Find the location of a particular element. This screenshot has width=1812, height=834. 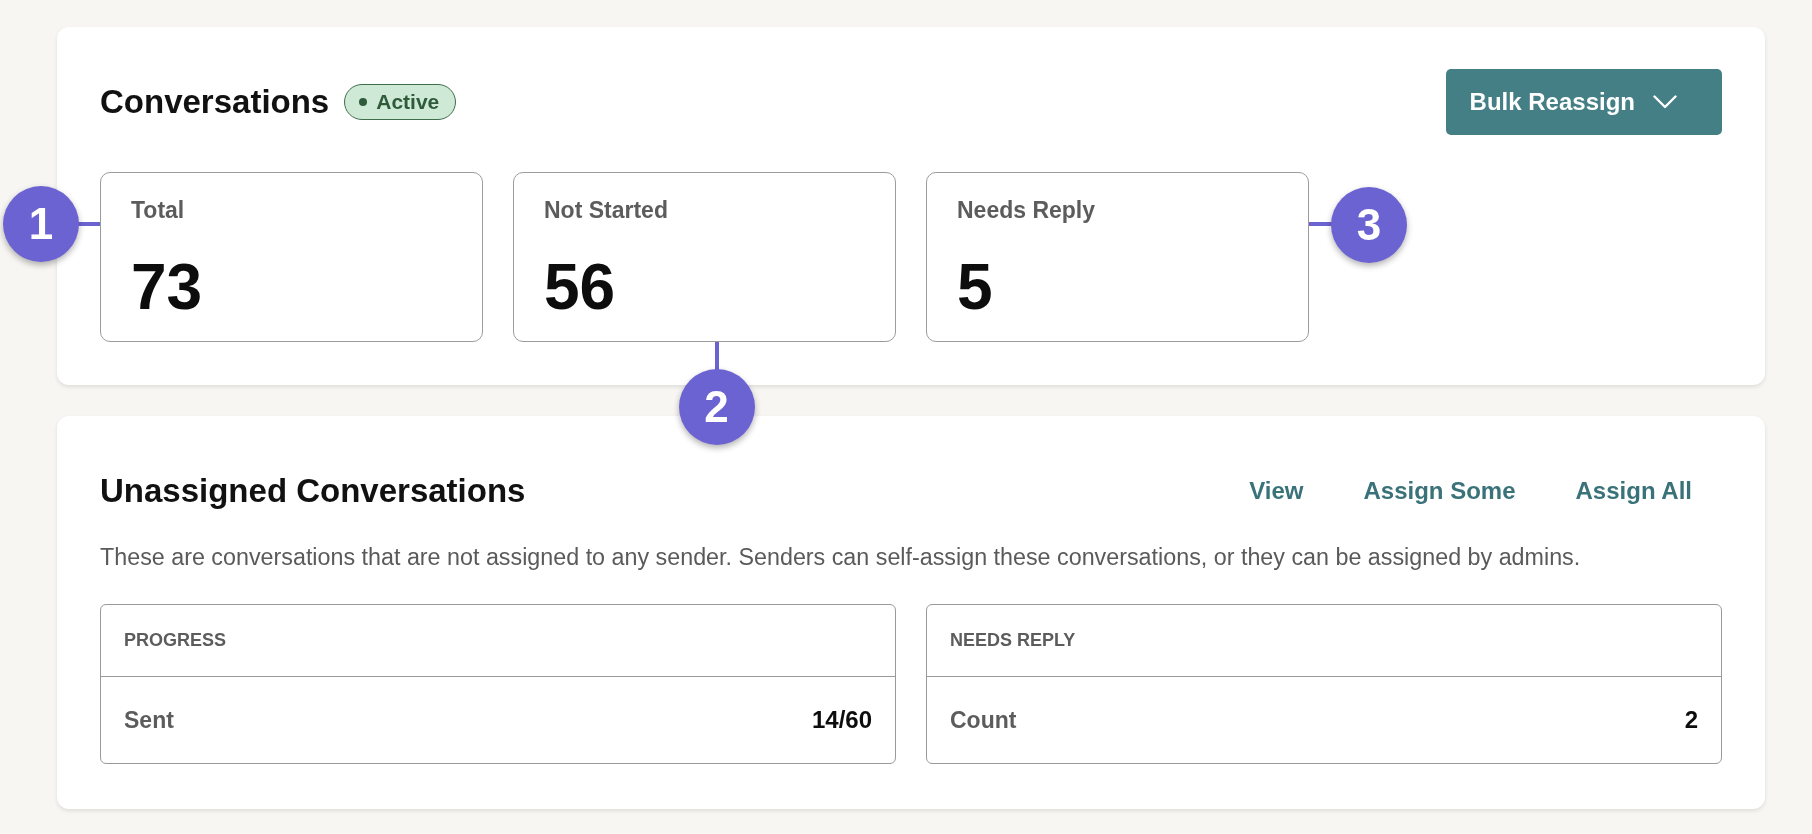

step-marker: 2 is located at coordinates (716, 407).